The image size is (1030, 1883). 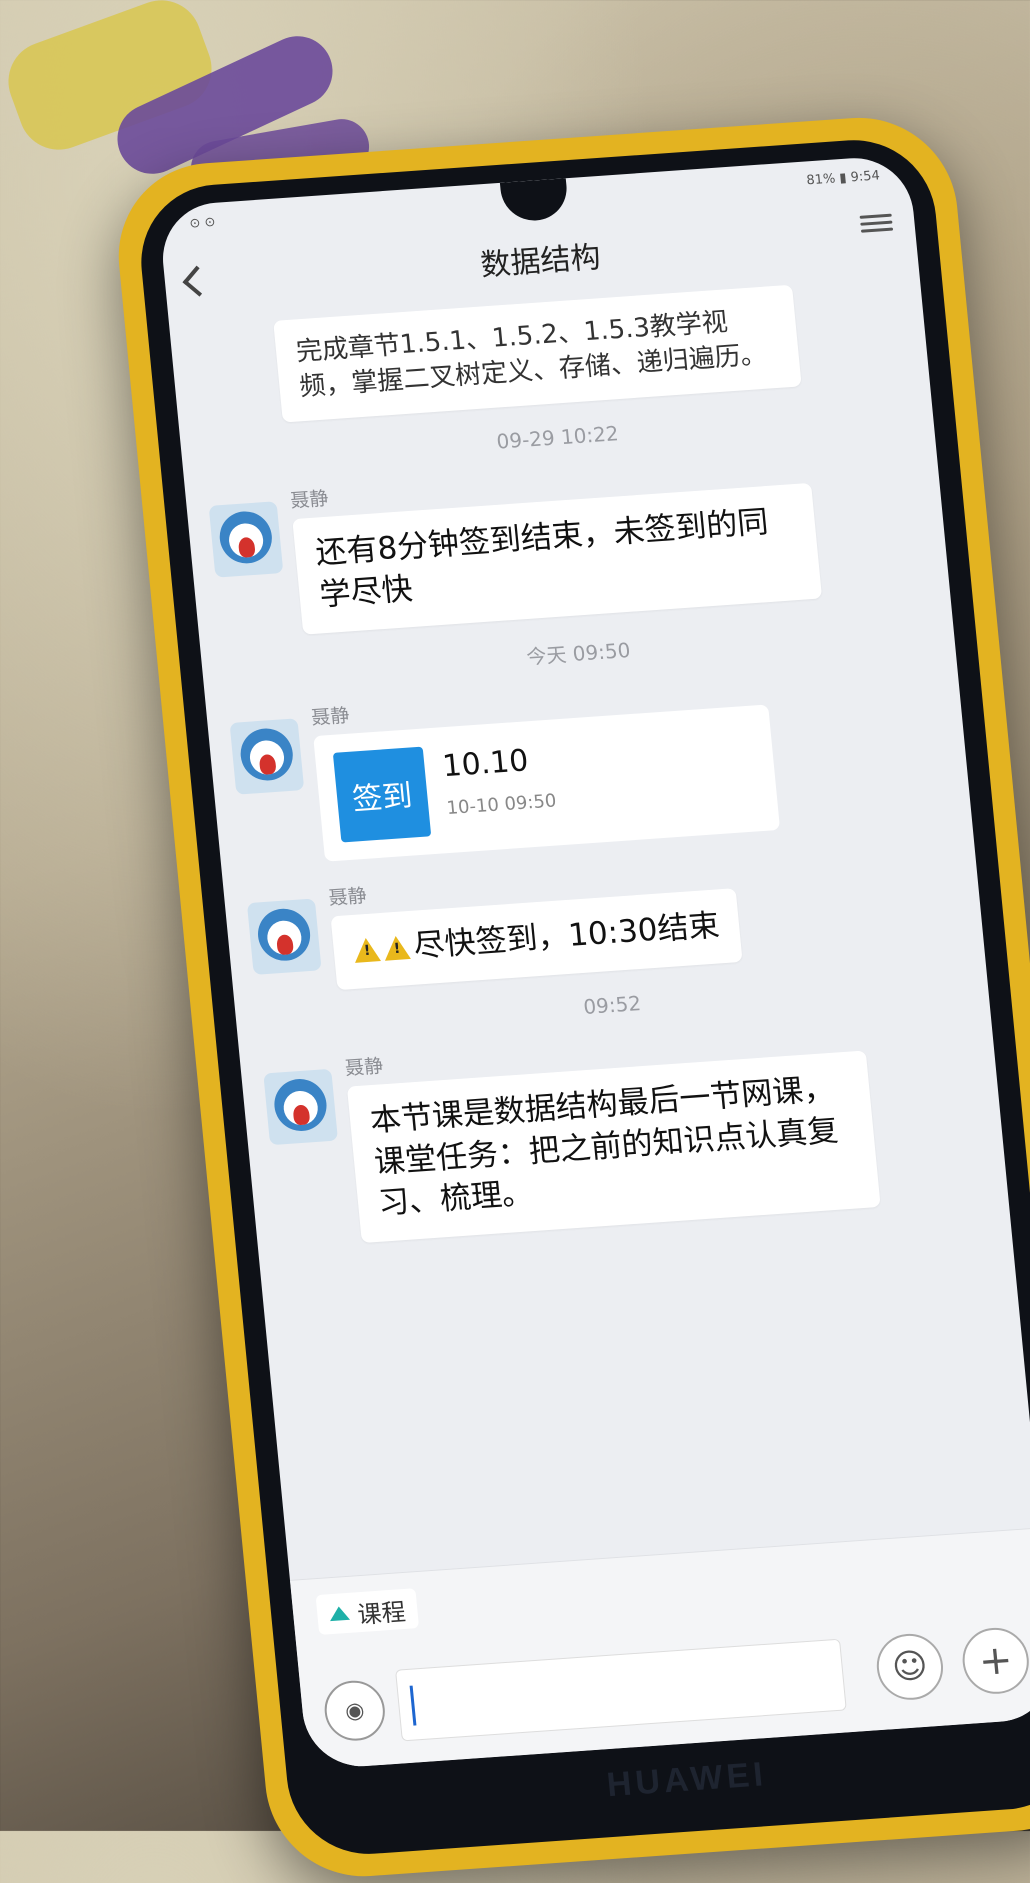 I want to click on message: 聂静 尽快签到，10:30结束, so click(x=604, y=917).